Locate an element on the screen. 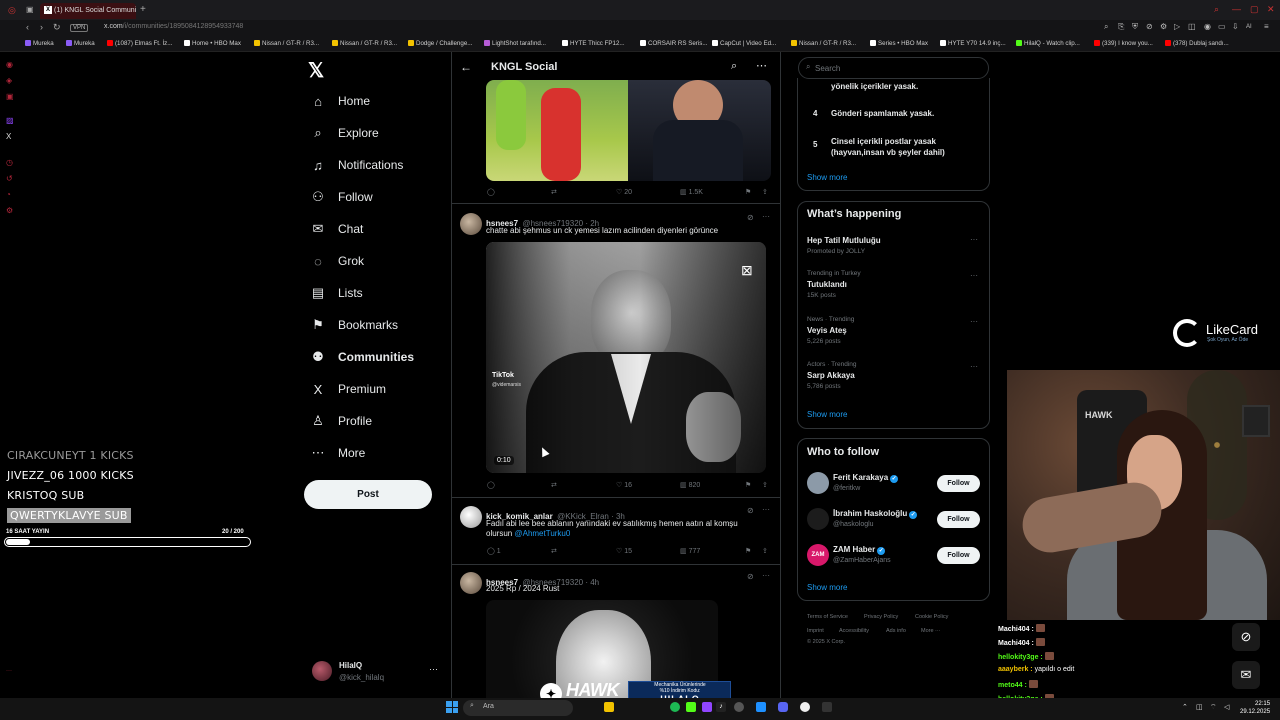 The width and height of the screenshot is (1280, 720). kick-icon is located at coordinates (691, 707).